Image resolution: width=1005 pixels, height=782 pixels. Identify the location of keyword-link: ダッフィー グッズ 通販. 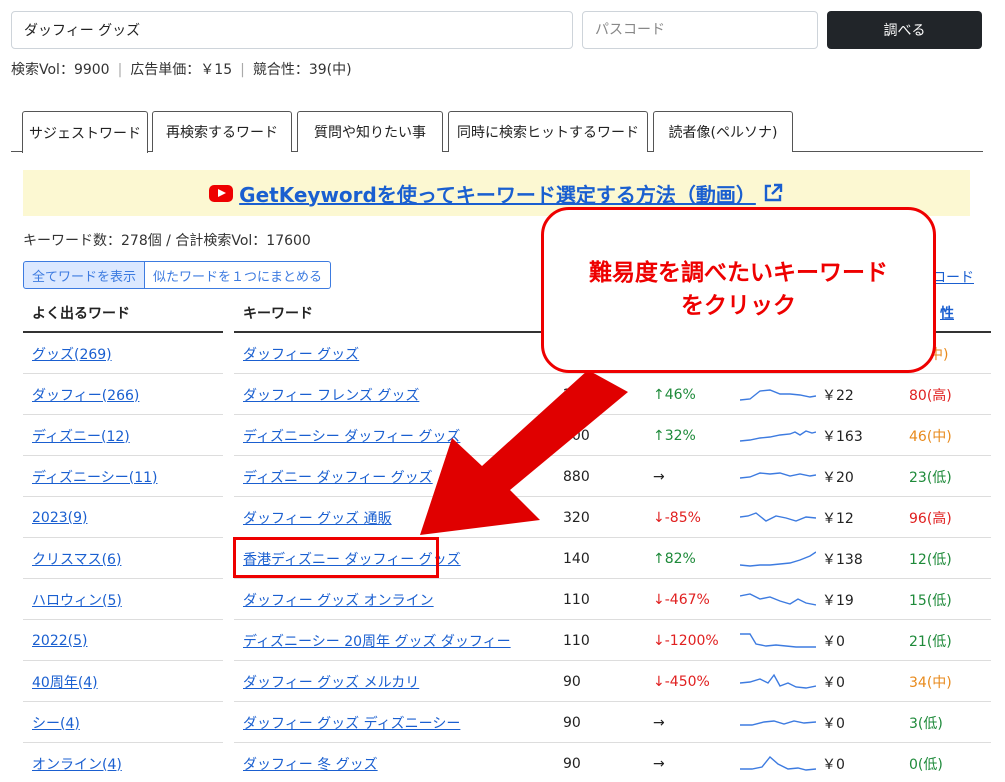
(317, 518).